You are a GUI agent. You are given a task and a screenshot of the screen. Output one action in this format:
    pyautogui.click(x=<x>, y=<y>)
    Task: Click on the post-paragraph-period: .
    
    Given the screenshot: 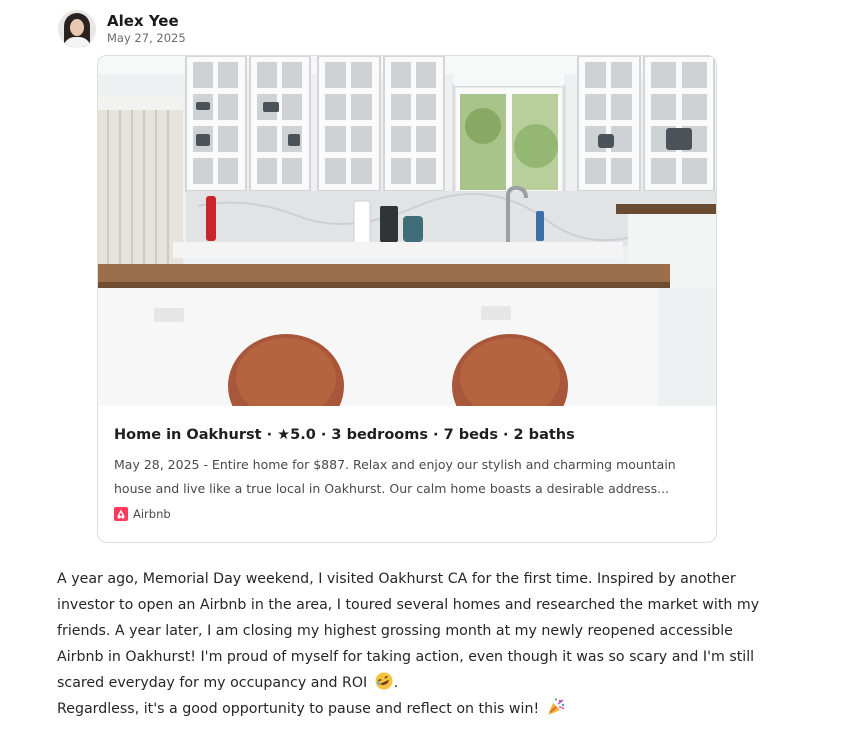 What is the action you would take?
    pyautogui.click(x=396, y=683)
    